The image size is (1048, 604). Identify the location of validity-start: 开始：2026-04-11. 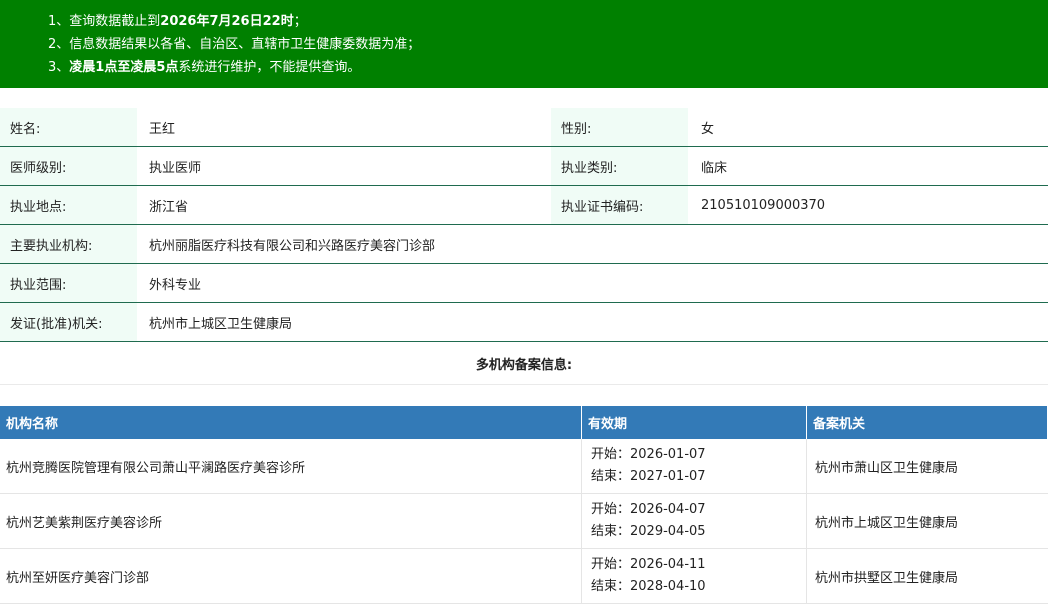
(648, 564).